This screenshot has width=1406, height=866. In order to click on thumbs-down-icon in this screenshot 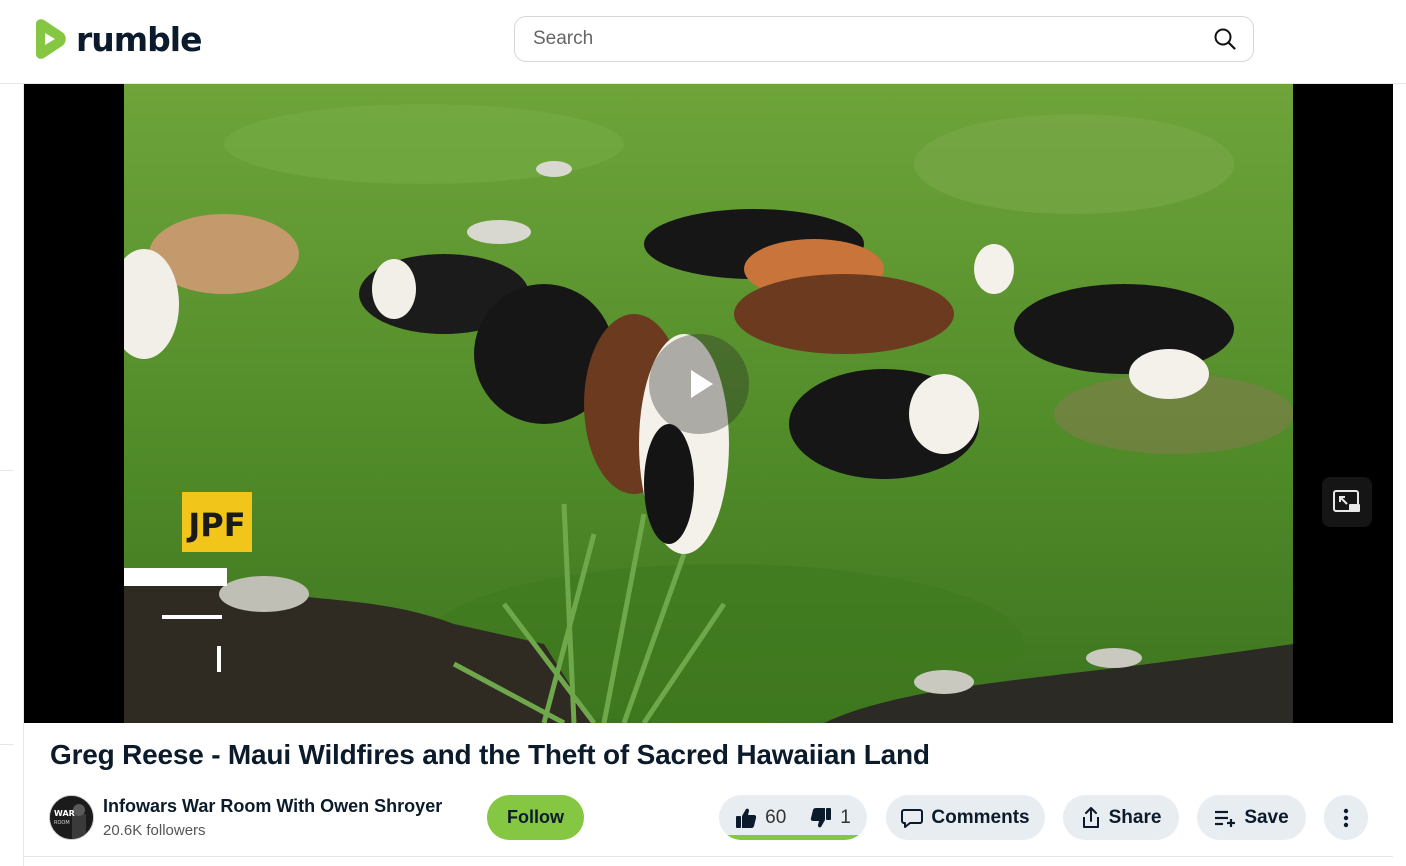, I will do `click(821, 817)`.